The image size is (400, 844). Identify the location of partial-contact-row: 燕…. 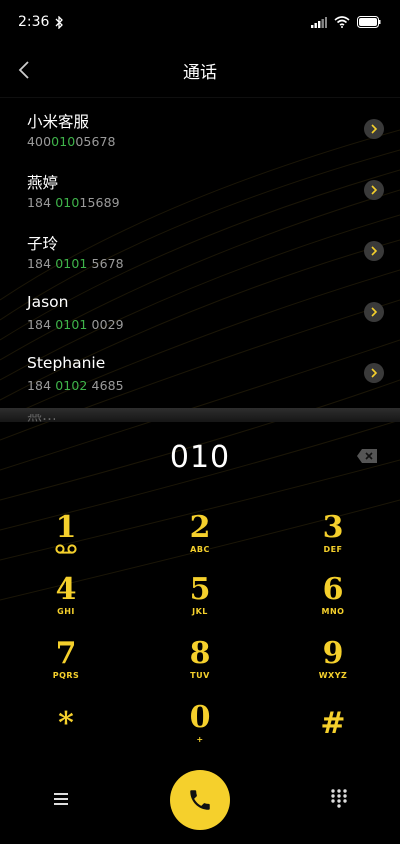
(41, 418).